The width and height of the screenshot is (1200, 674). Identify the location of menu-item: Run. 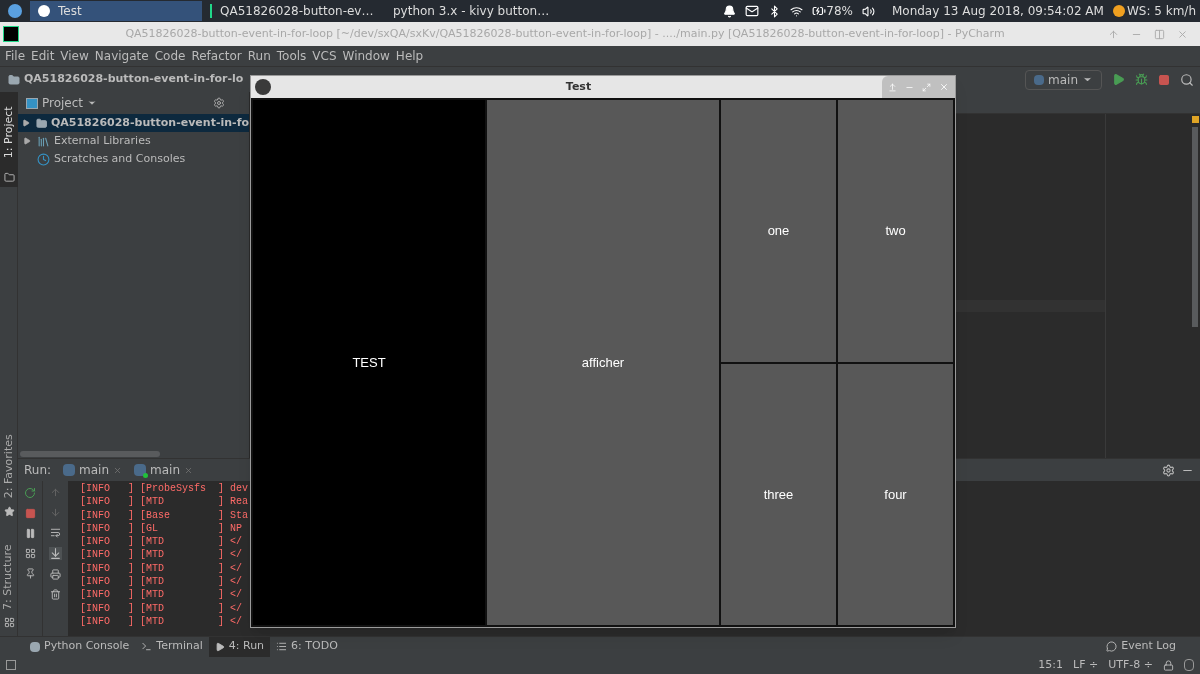
(259, 56).